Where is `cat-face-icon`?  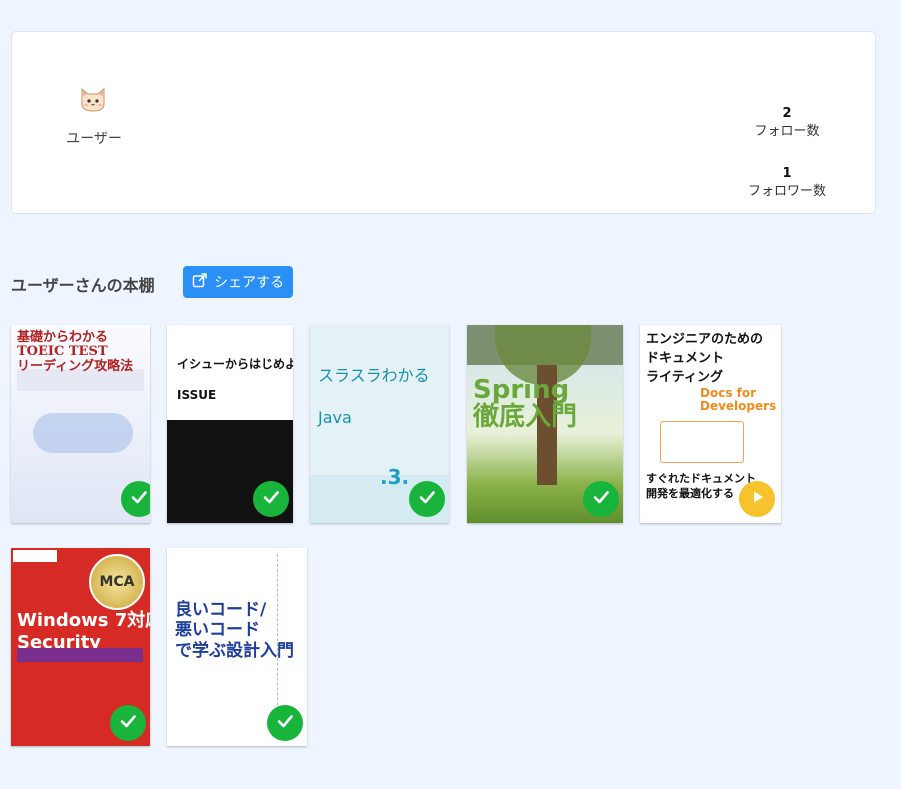
cat-face-icon is located at coordinates (93, 99).